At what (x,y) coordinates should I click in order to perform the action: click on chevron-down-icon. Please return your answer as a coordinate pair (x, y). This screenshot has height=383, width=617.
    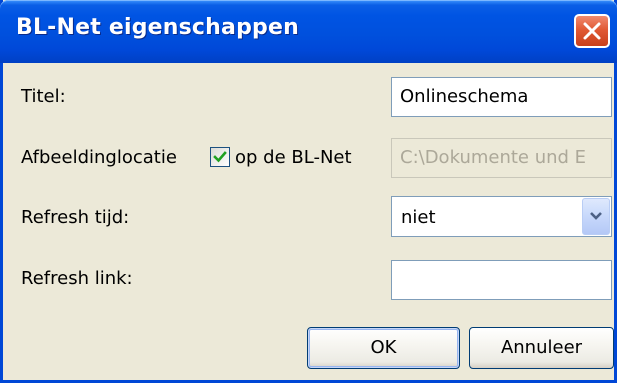
    Looking at the image, I should click on (596, 216).